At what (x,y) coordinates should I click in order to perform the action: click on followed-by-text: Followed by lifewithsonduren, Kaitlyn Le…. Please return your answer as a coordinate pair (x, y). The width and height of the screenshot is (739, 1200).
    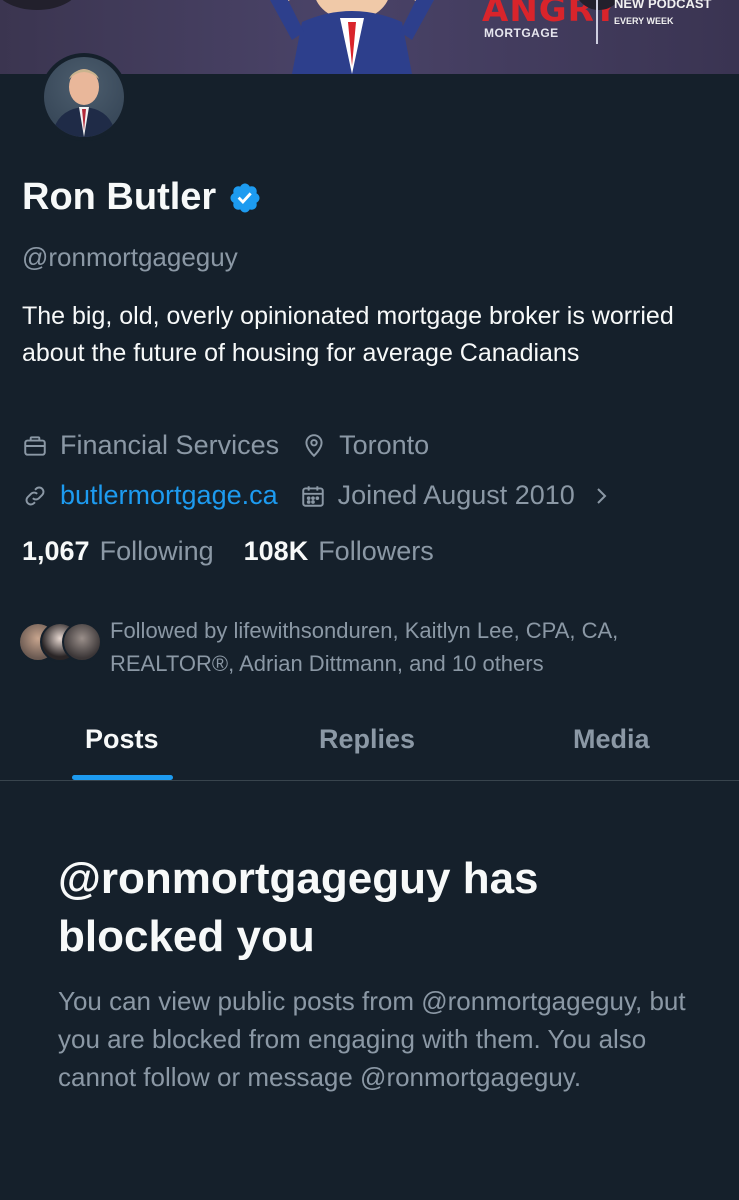
    Looking at the image, I should click on (364, 647).